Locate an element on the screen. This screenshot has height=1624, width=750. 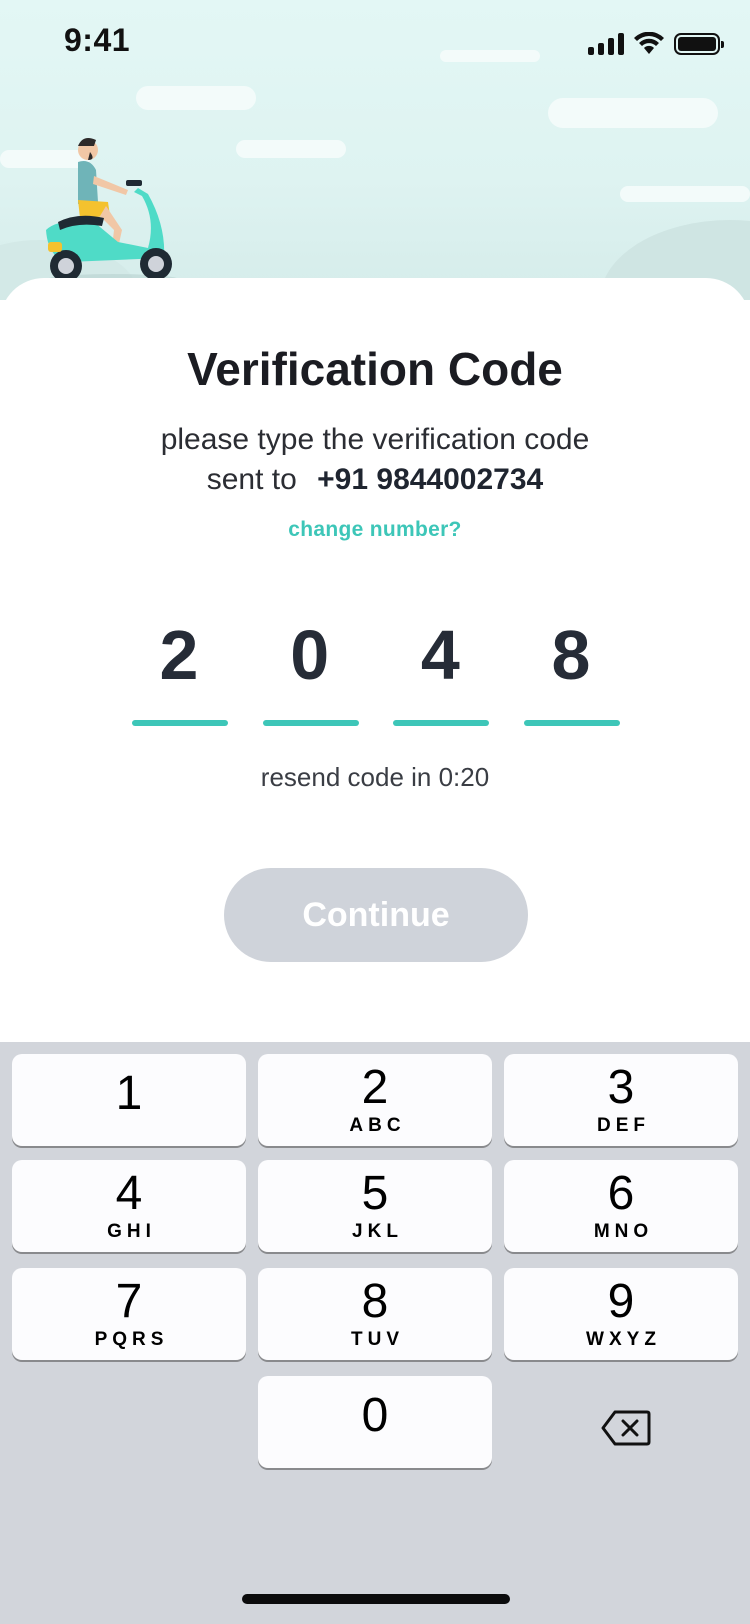
status-icons is located at coordinates (656, 44).